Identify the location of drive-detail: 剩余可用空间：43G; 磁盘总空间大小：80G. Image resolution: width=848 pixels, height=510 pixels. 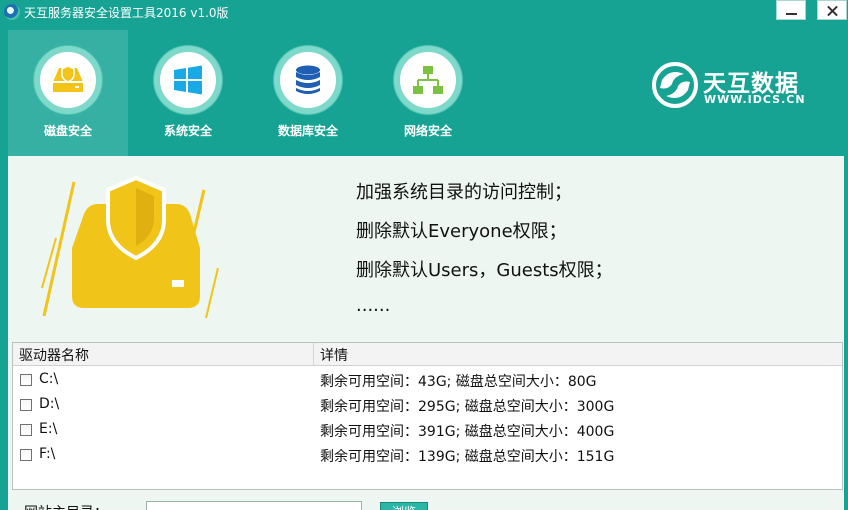
(458, 382).